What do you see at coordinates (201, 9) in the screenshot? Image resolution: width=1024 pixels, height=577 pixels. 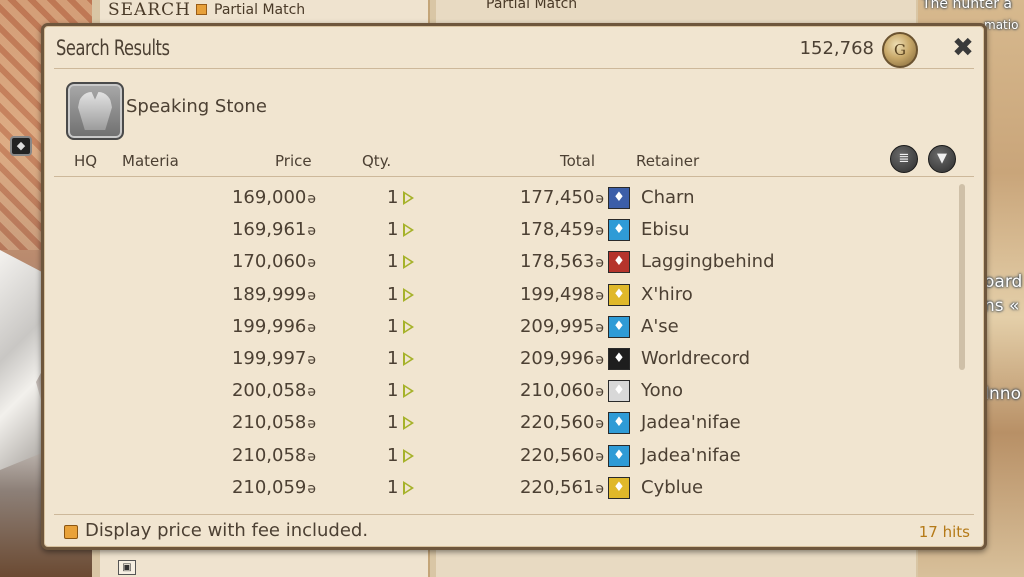 I see `background-partial-match-checkbox` at bounding box center [201, 9].